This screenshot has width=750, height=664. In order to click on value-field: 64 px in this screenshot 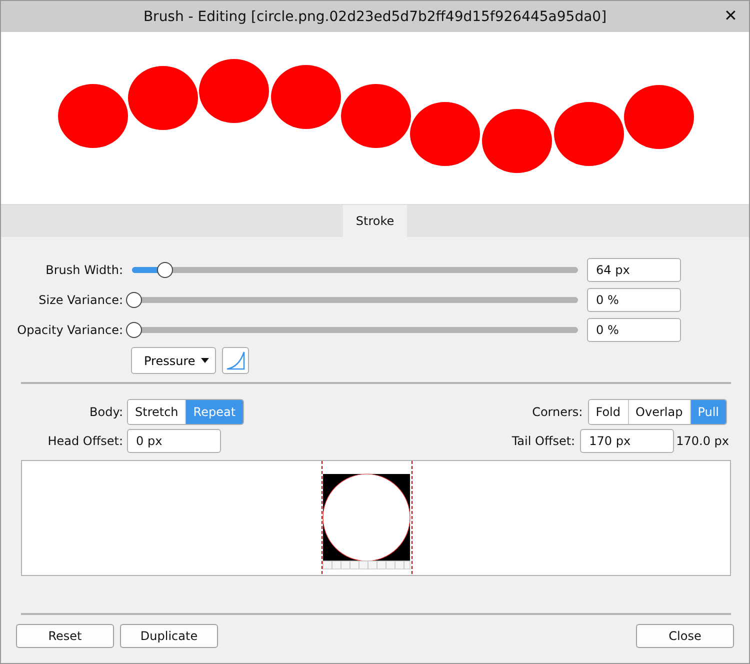, I will do `click(634, 270)`.